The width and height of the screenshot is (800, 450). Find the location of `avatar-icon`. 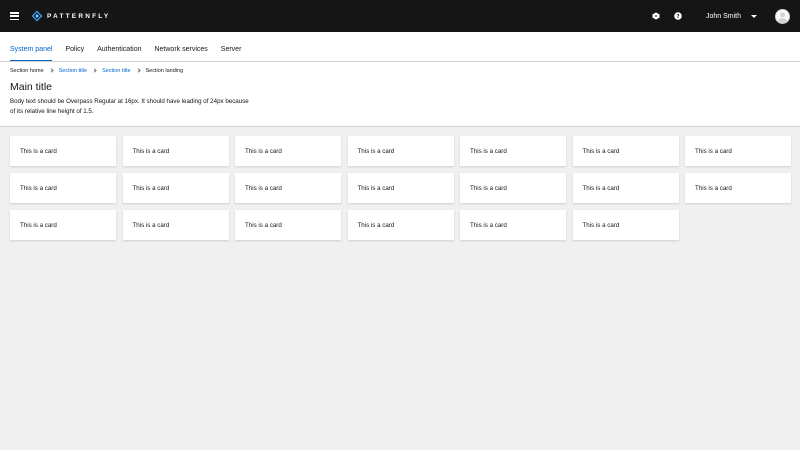

avatar-icon is located at coordinates (782, 17).